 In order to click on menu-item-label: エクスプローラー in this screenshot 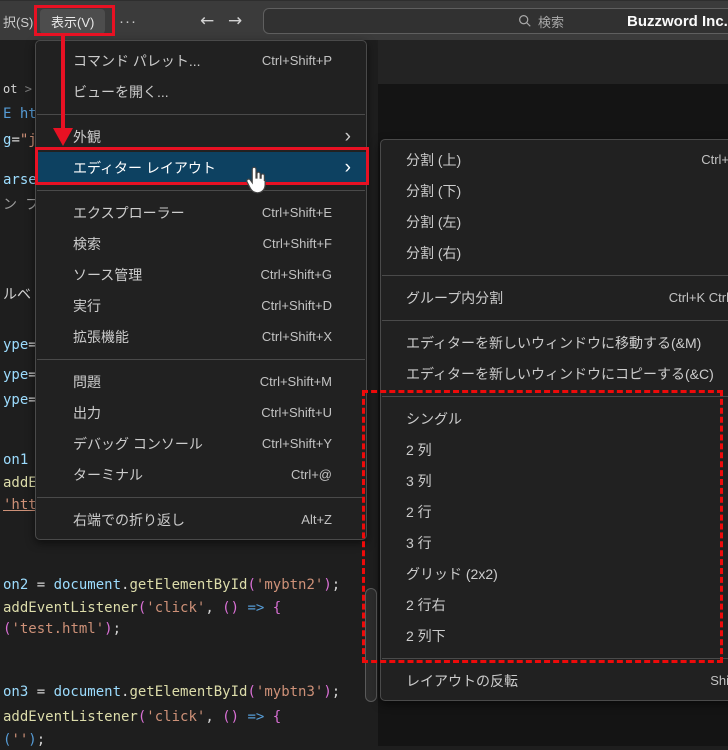, I will do `click(129, 212)`.